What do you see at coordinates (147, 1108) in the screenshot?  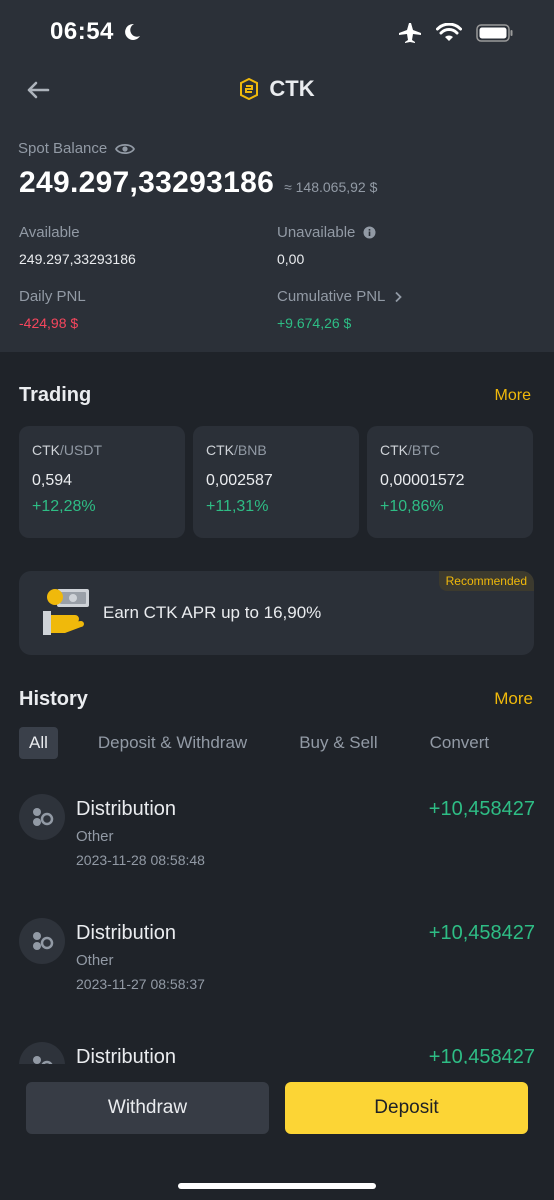 I see `withdraw-button: Withdraw` at bounding box center [147, 1108].